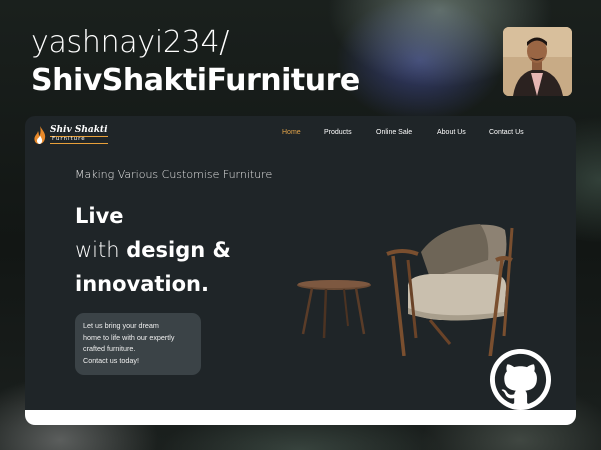 The height and width of the screenshot is (450, 601). I want to click on furniture-image, so click(405, 290).